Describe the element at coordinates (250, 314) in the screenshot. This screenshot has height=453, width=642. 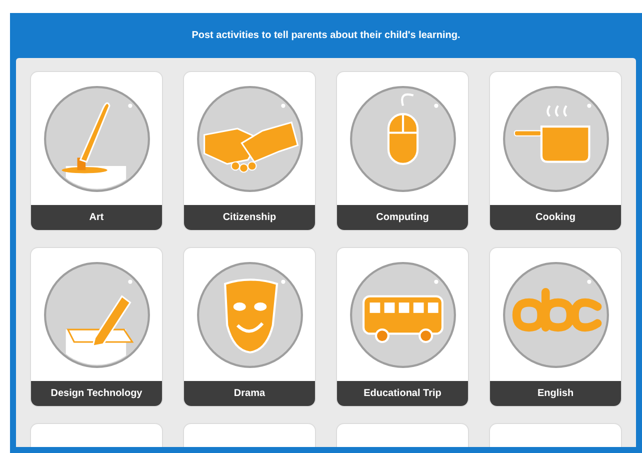
I see `mask-icon` at that location.